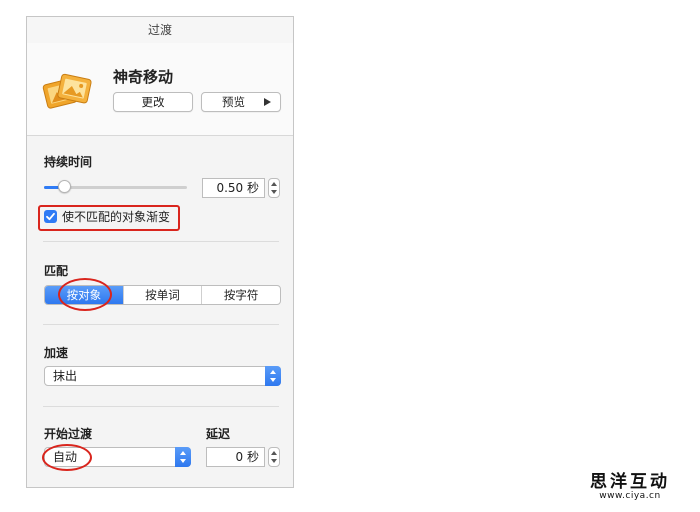 The width and height of the screenshot is (700, 512). I want to click on magic-move-icon, so click(67, 92).